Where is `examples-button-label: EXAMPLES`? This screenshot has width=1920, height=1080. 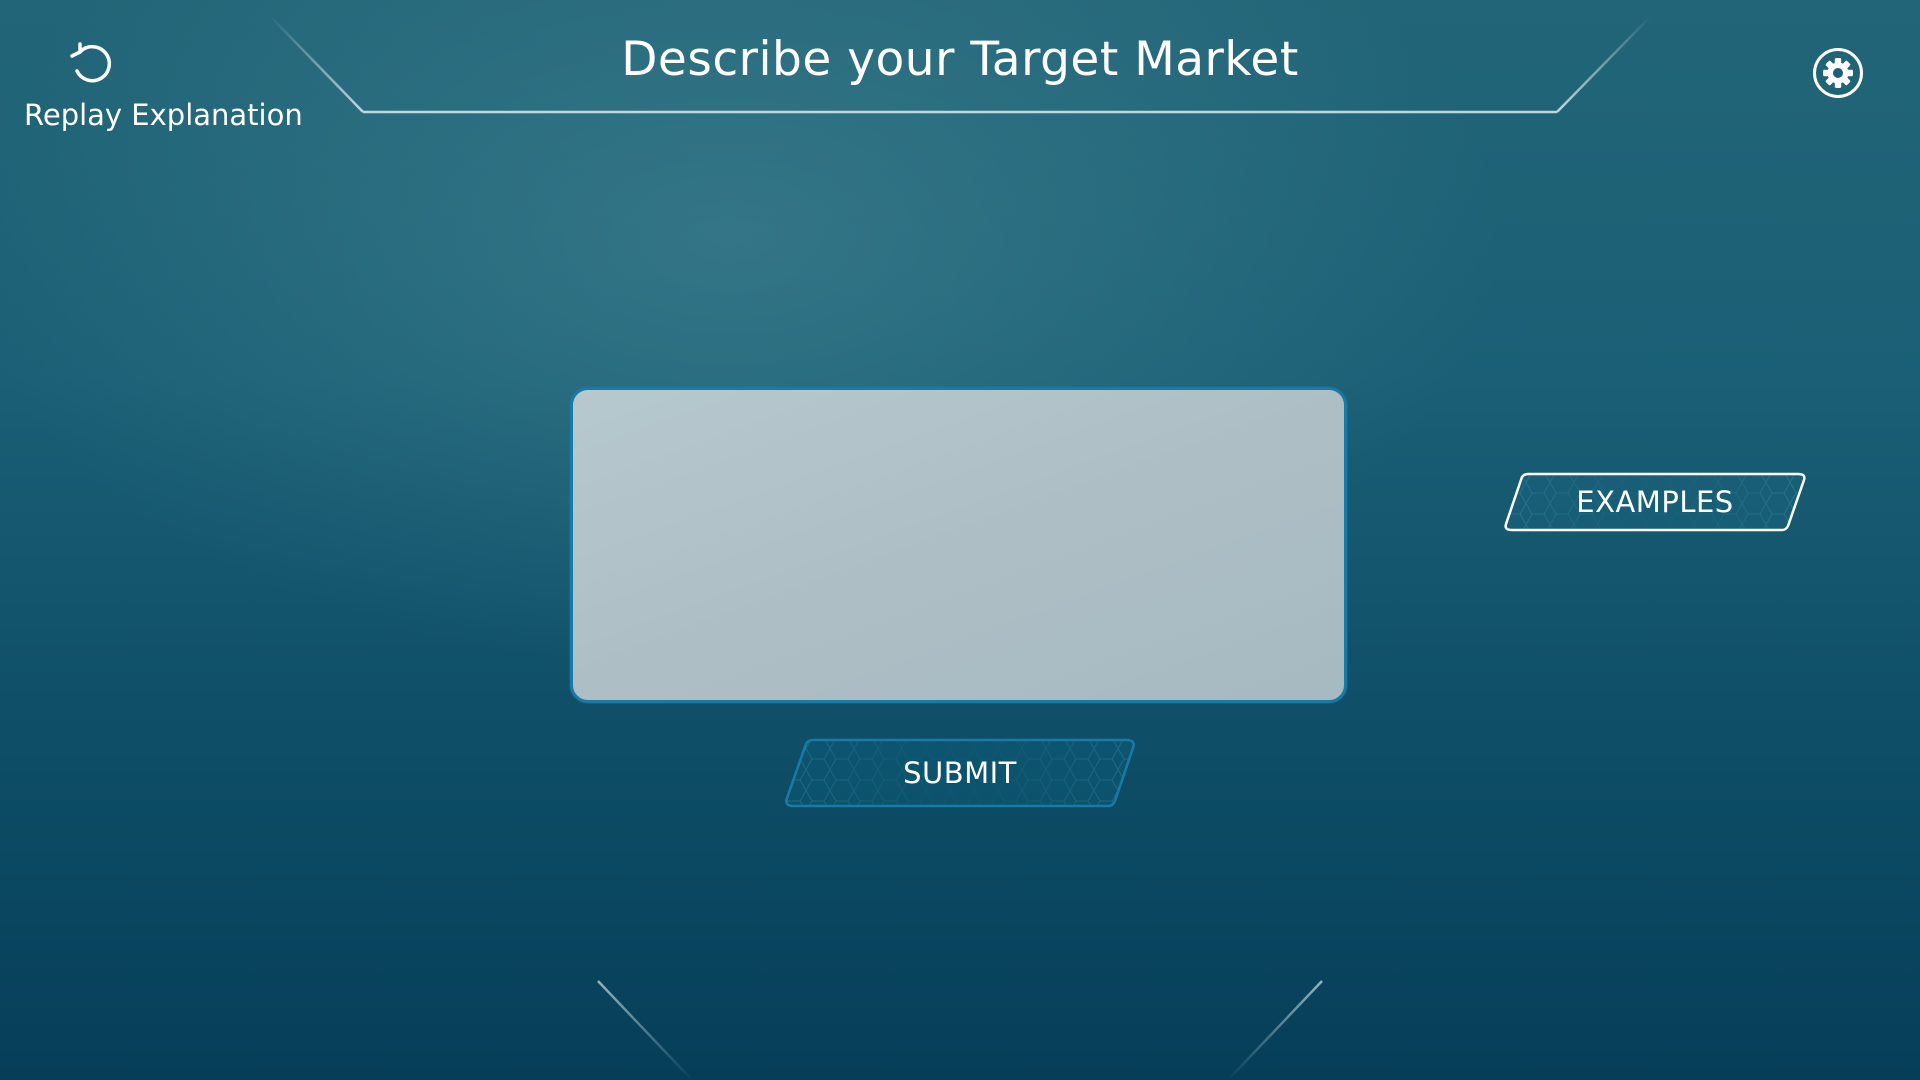 examples-button-label: EXAMPLES is located at coordinates (1655, 502).